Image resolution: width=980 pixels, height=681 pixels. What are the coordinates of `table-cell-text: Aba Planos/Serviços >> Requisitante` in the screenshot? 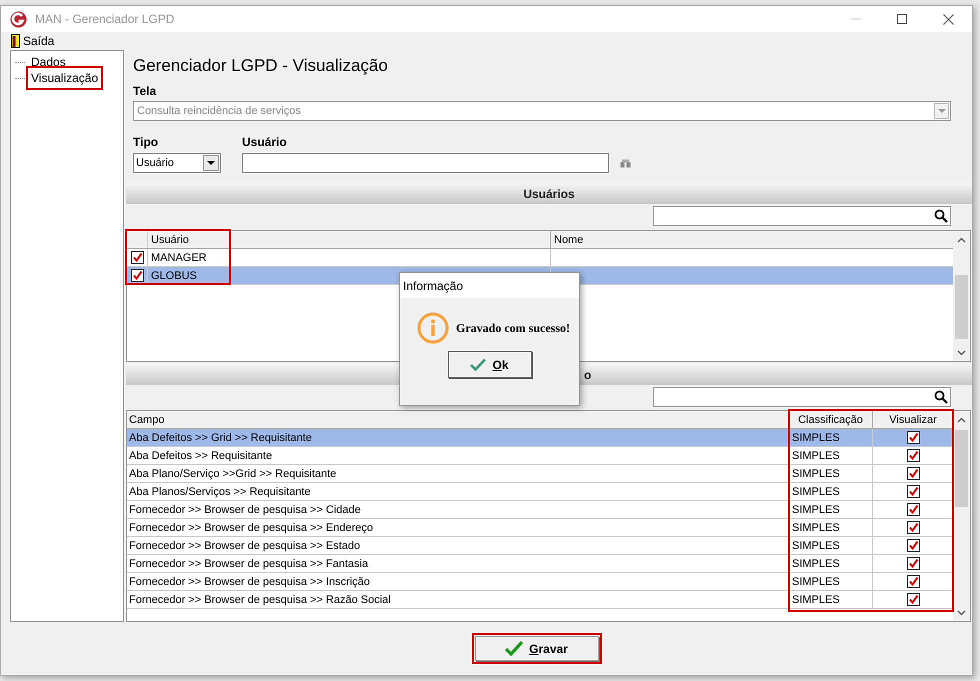 It's located at (220, 492).